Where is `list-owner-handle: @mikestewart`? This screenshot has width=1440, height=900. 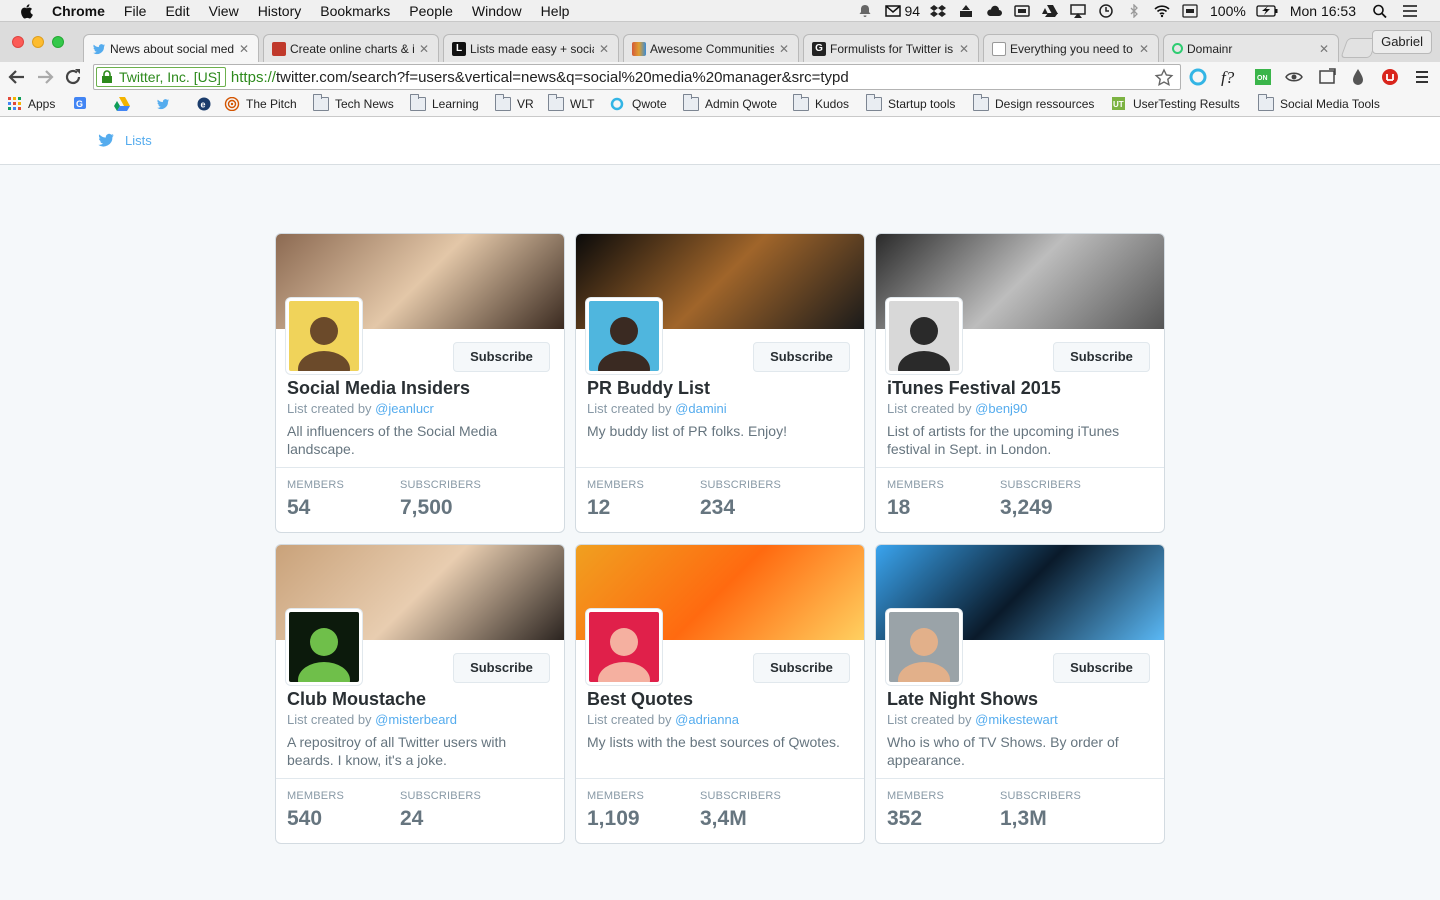
list-owner-handle: @mikestewart is located at coordinates (1016, 719).